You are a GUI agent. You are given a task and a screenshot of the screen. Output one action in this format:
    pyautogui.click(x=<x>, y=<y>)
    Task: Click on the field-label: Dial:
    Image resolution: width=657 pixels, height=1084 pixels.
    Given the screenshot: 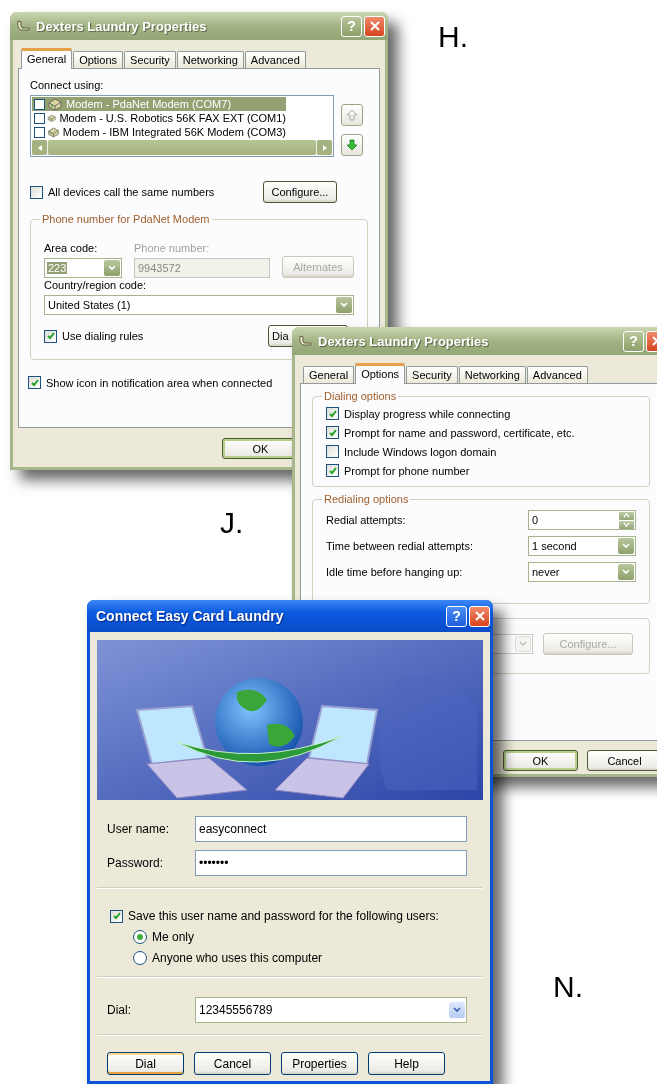 What is the action you would take?
    pyautogui.click(x=119, y=1010)
    